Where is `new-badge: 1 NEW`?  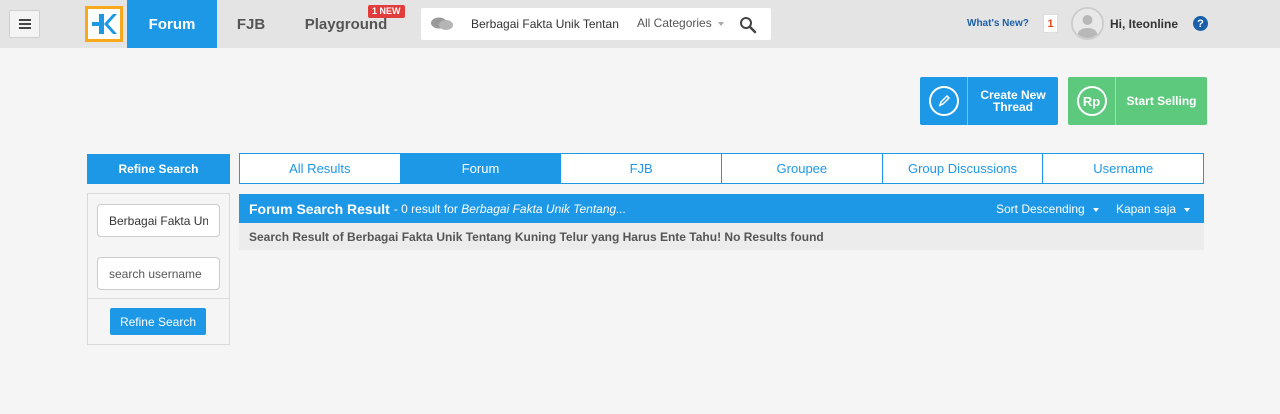
new-badge: 1 NEW is located at coordinates (386, 11).